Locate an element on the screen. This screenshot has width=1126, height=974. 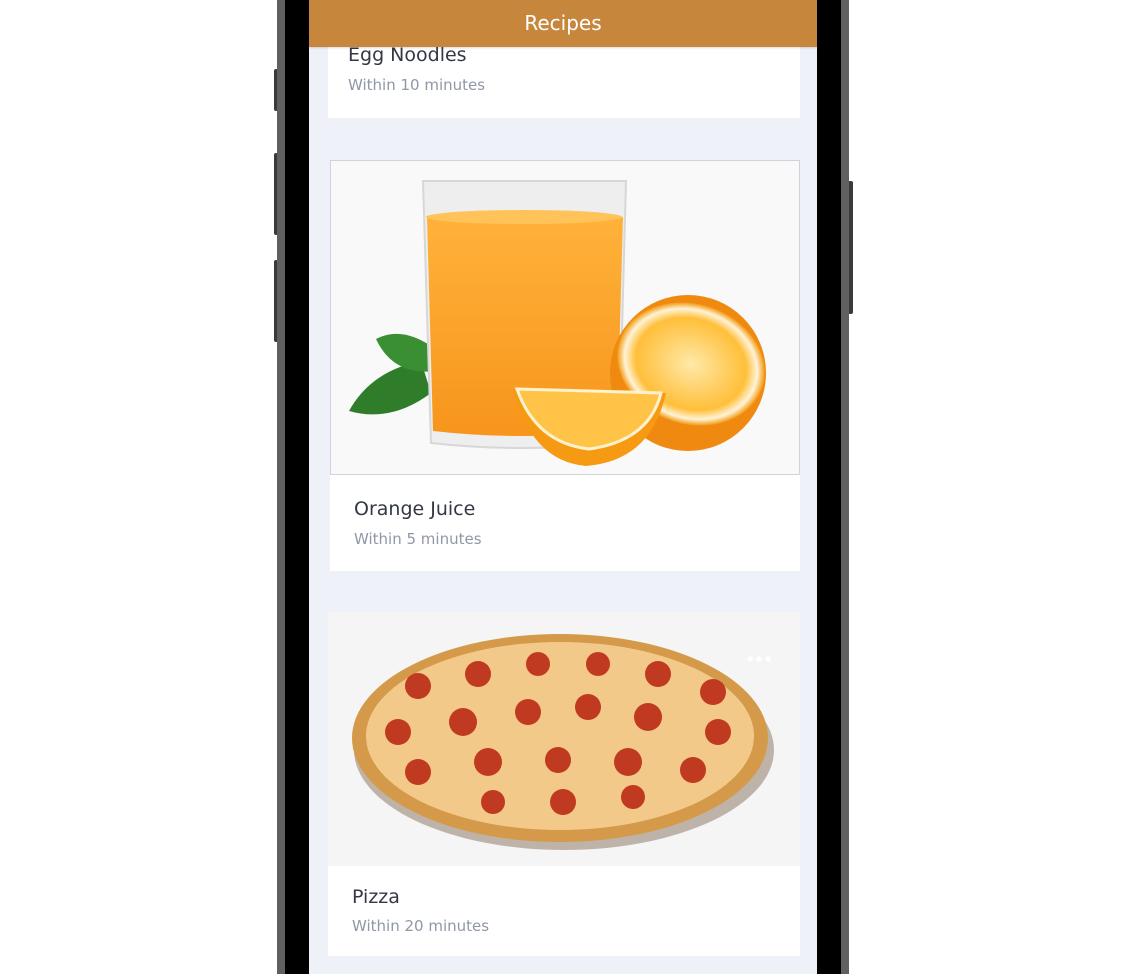
recipe-card-pizza: Pizza Within 20 minutes is located at coordinates (564, 784).